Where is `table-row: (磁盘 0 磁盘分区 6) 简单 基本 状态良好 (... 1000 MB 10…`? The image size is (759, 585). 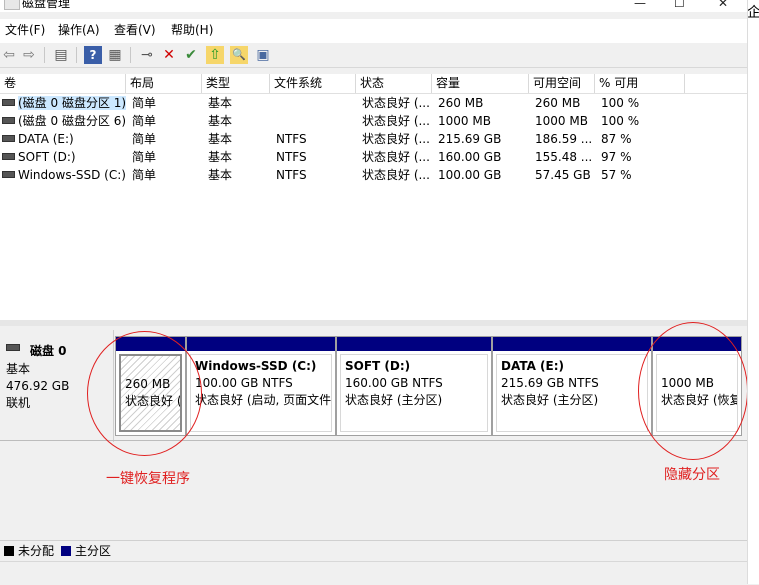 table-row: (磁盘 0 磁盘分区 6) 简单 基本 状态良好 (... 1000 MB 10… is located at coordinates (373, 121).